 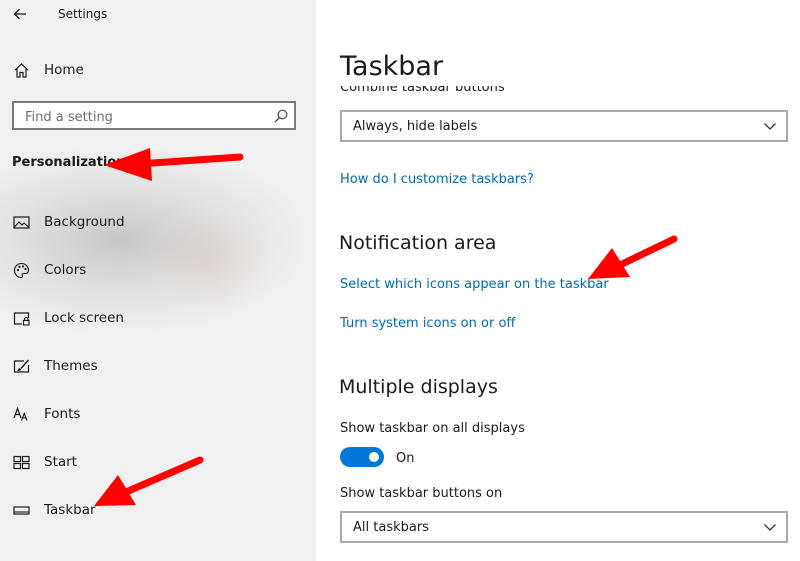 What do you see at coordinates (374, 457) in the screenshot?
I see `toggle-knob` at bounding box center [374, 457].